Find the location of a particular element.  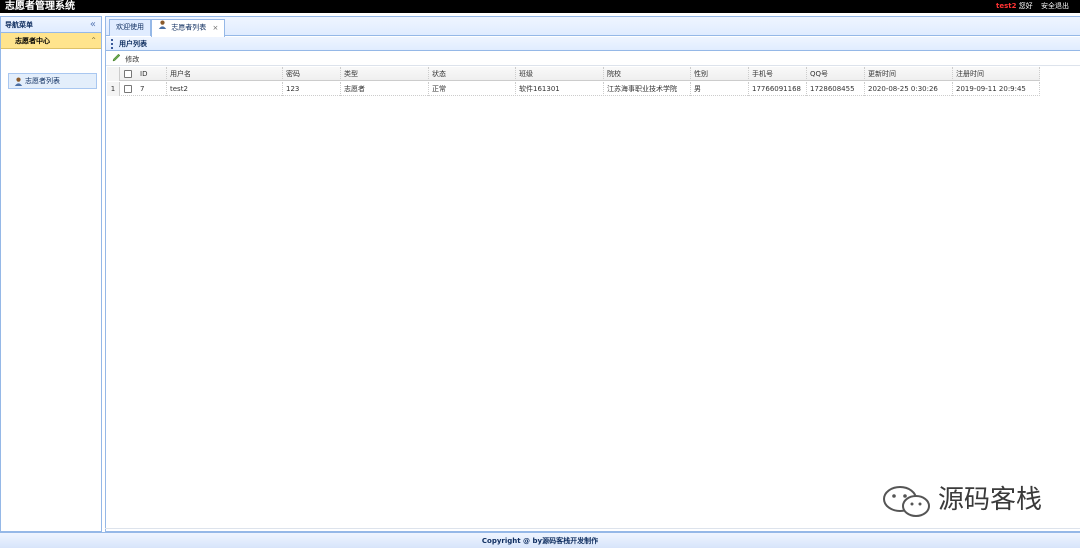

chevron-up-icon: ⌃ is located at coordinates (93, 41).